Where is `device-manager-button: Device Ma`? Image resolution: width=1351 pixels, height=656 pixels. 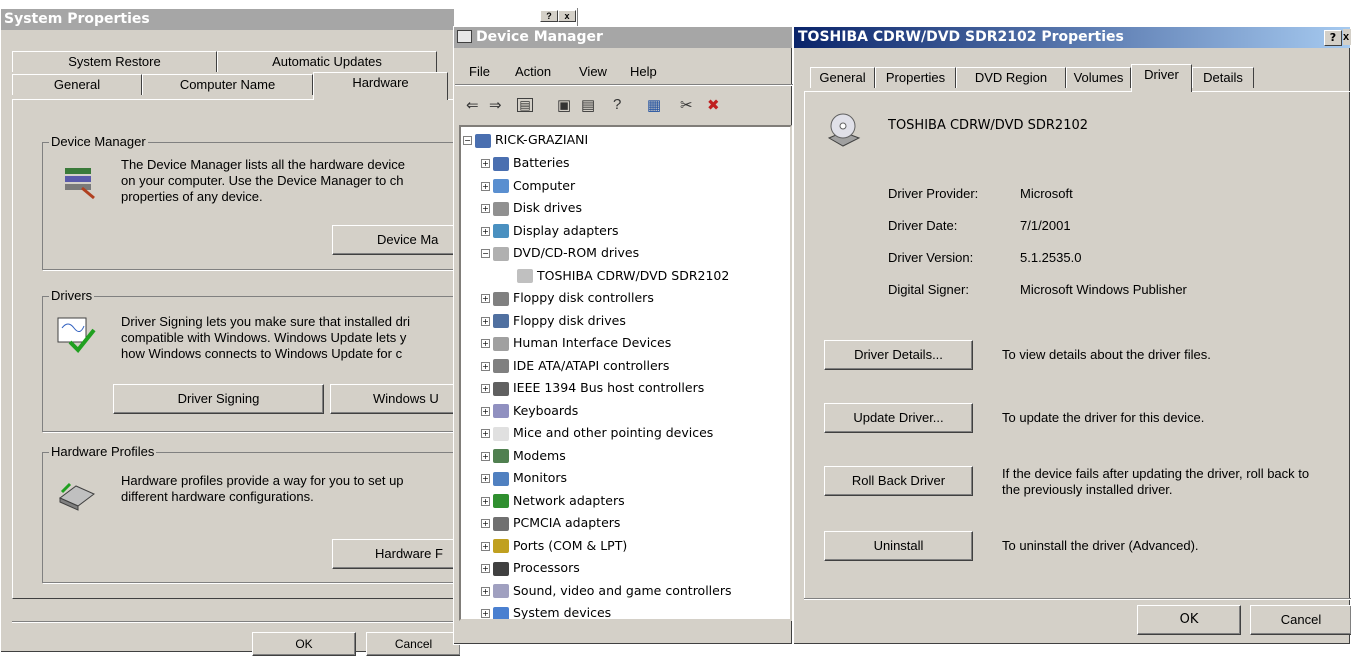 device-manager-button: Device Ma is located at coordinates (397, 240).